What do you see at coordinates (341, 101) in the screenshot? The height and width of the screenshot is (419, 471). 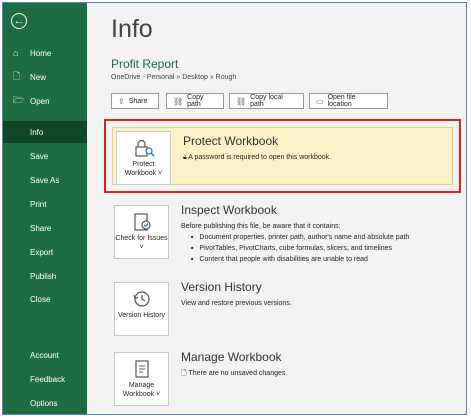 I see `open-file-location-label: Open file location` at bounding box center [341, 101].